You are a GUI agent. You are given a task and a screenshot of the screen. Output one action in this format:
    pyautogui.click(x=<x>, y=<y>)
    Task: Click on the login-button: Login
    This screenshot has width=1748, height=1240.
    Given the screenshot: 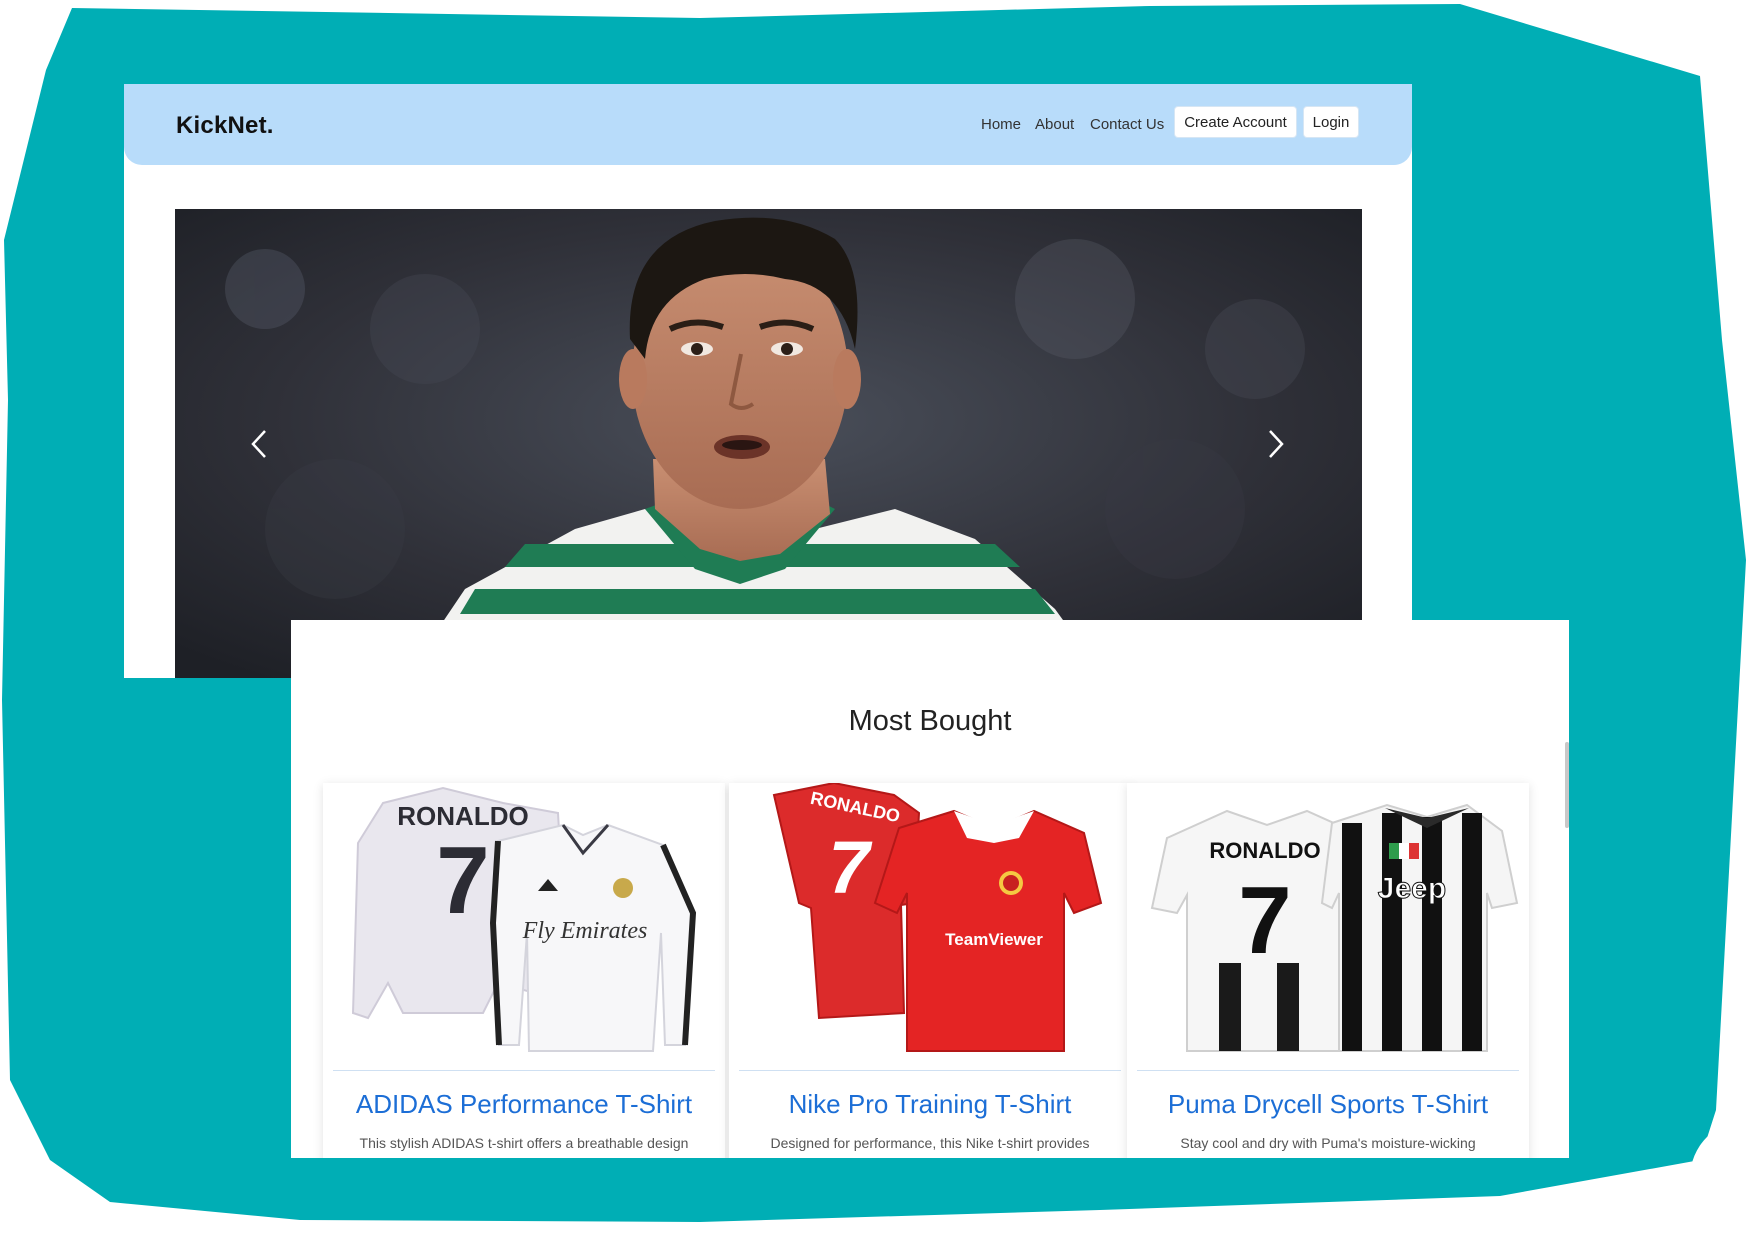 What is the action you would take?
    pyautogui.click(x=1331, y=122)
    